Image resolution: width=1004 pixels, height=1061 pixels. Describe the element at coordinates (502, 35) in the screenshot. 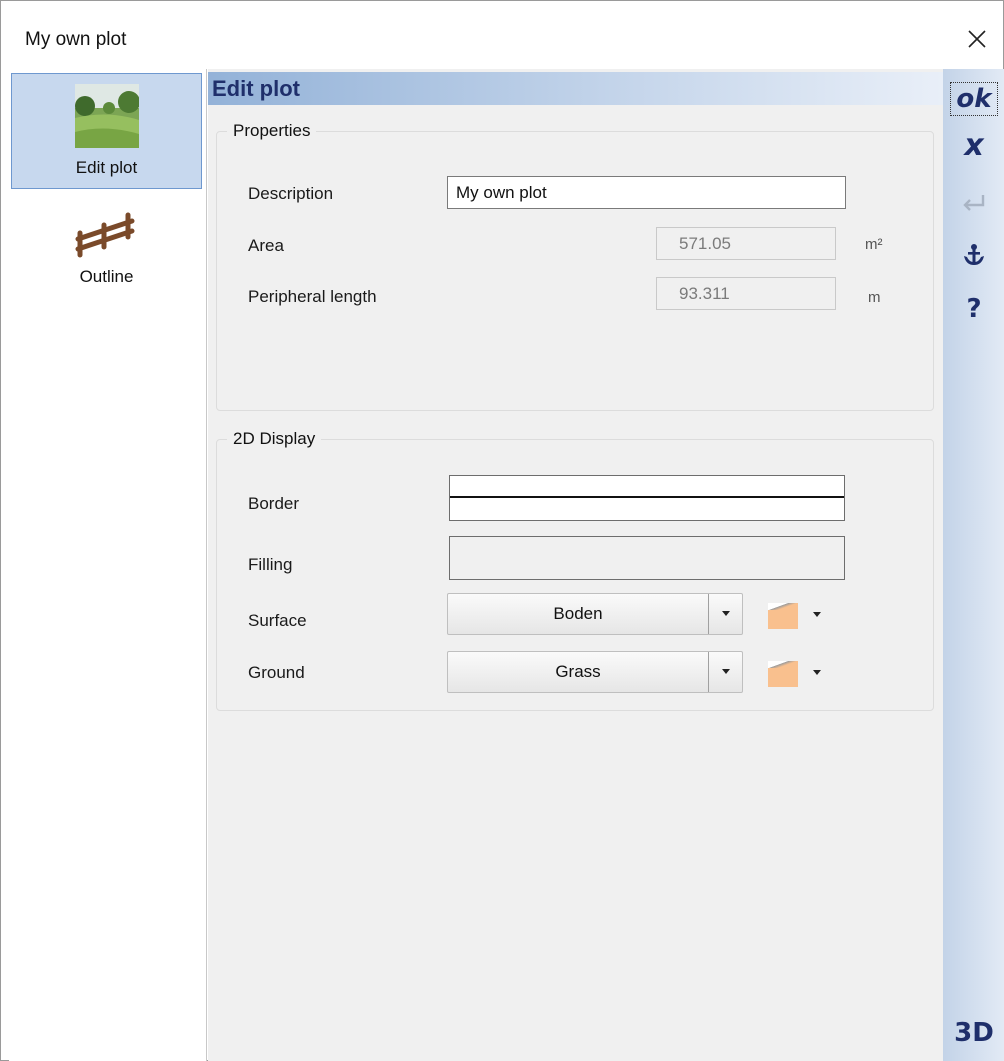

I see `title-bar: My own plot` at that location.